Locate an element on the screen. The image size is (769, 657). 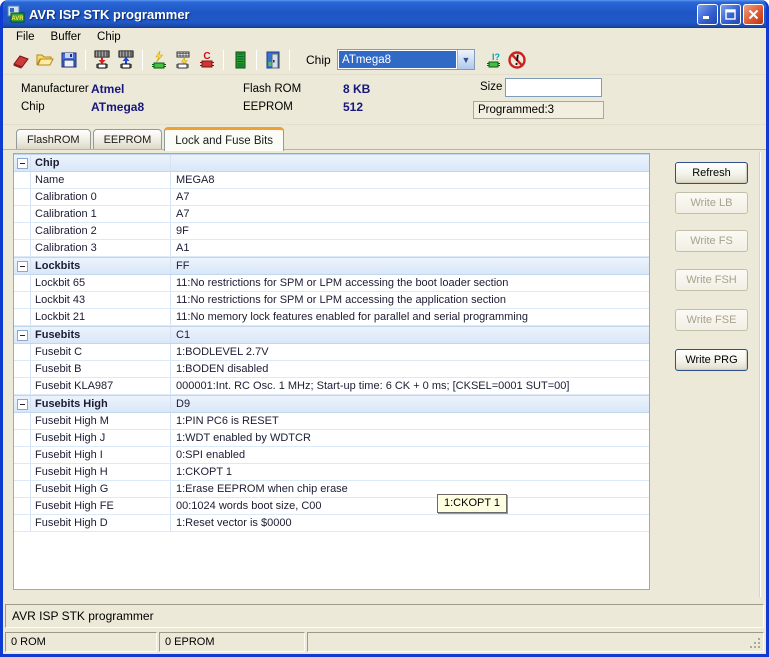
fuse-row: Fusebit High D 1:Reset vector is $0000 is located at coordinates (331, 523).